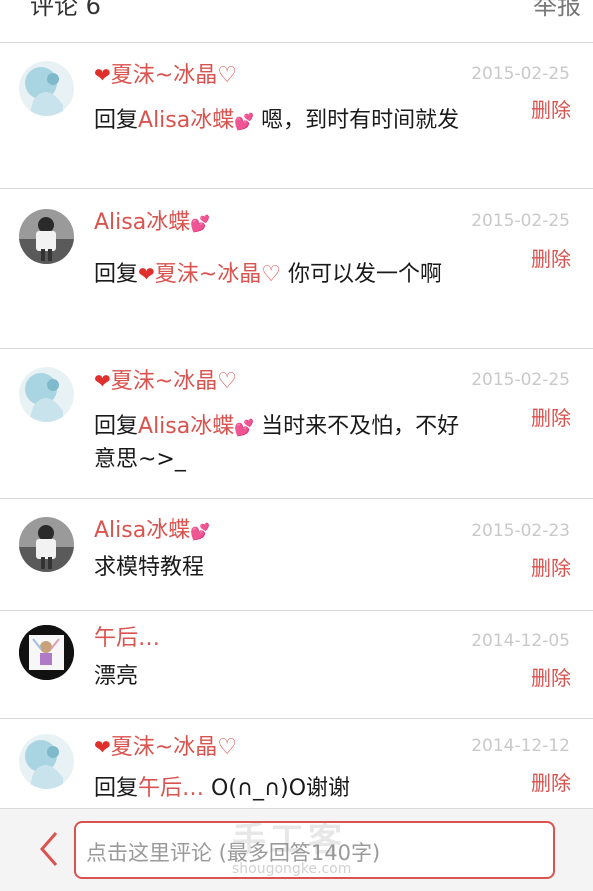 This screenshot has width=593, height=891. I want to click on comment-text: 回复❤夏沫~冰晶♡ 你可以发一个啊, so click(268, 274).